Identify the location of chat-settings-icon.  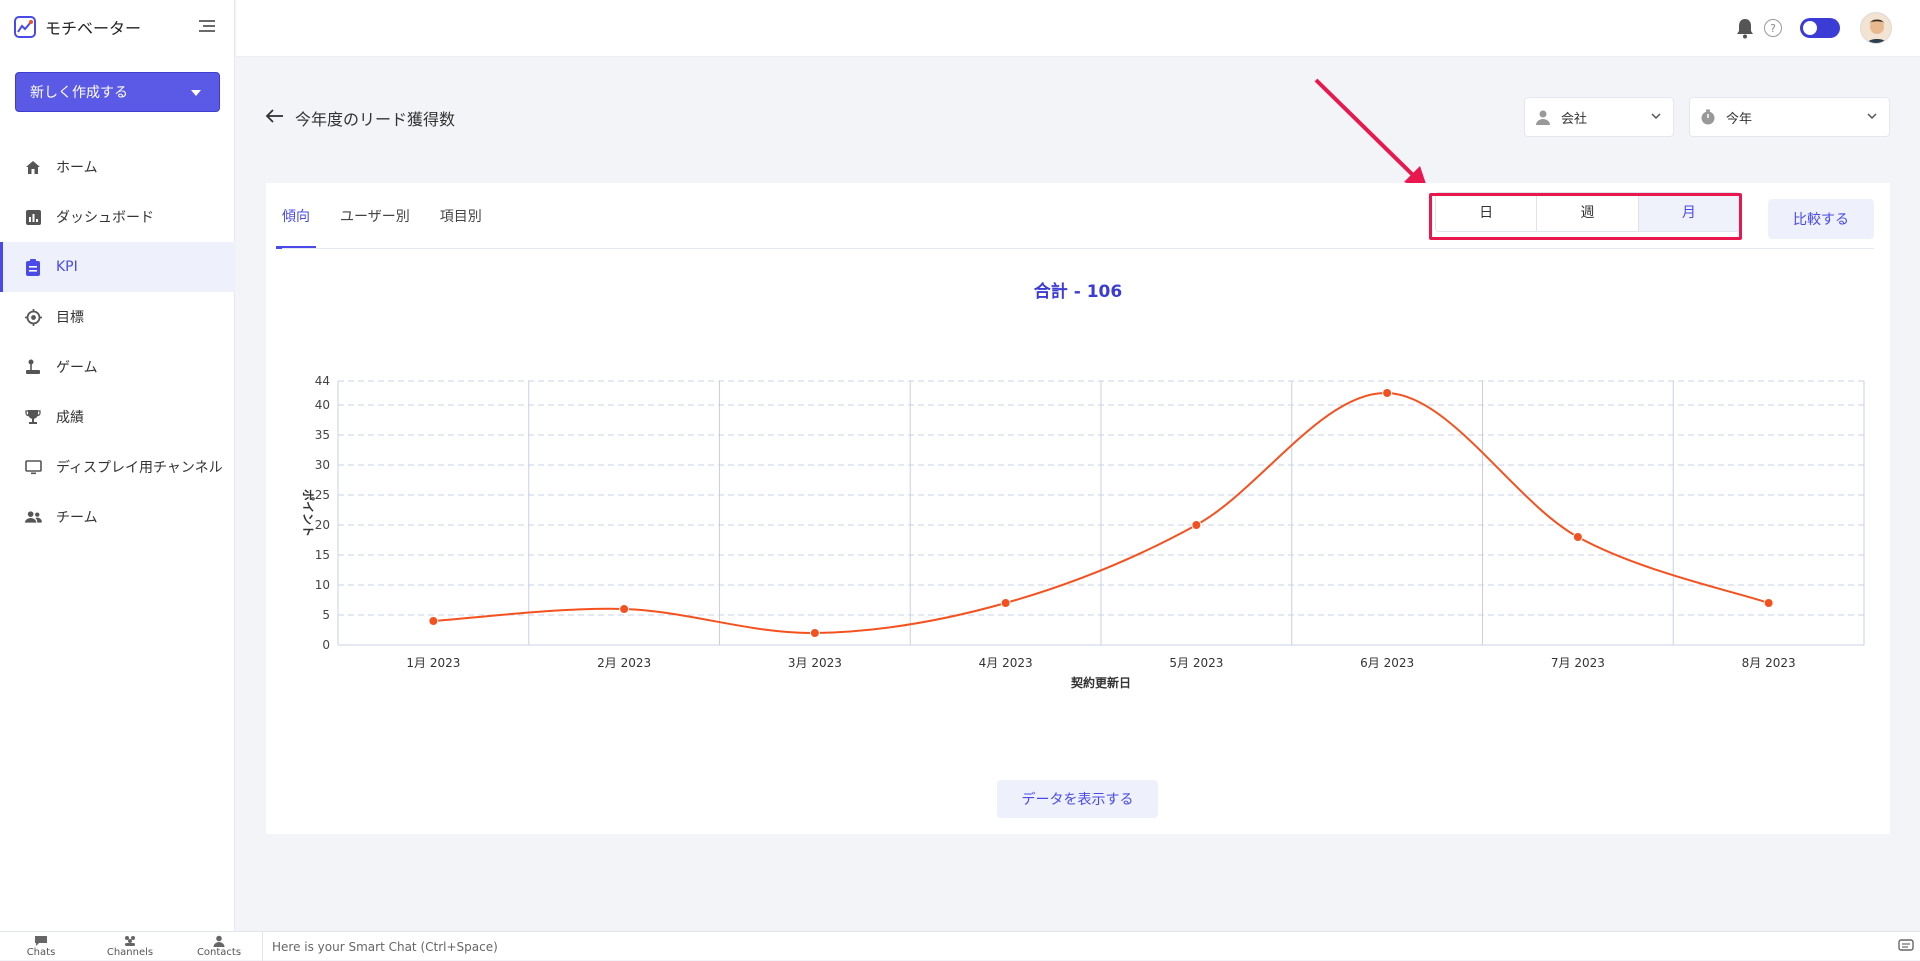
(1906, 946).